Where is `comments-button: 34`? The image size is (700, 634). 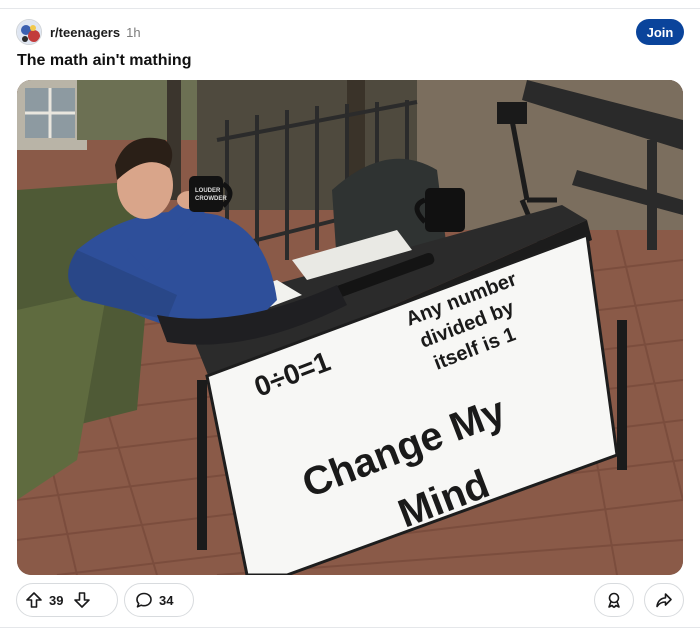 comments-button: 34 is located at coordinates (159, 600).